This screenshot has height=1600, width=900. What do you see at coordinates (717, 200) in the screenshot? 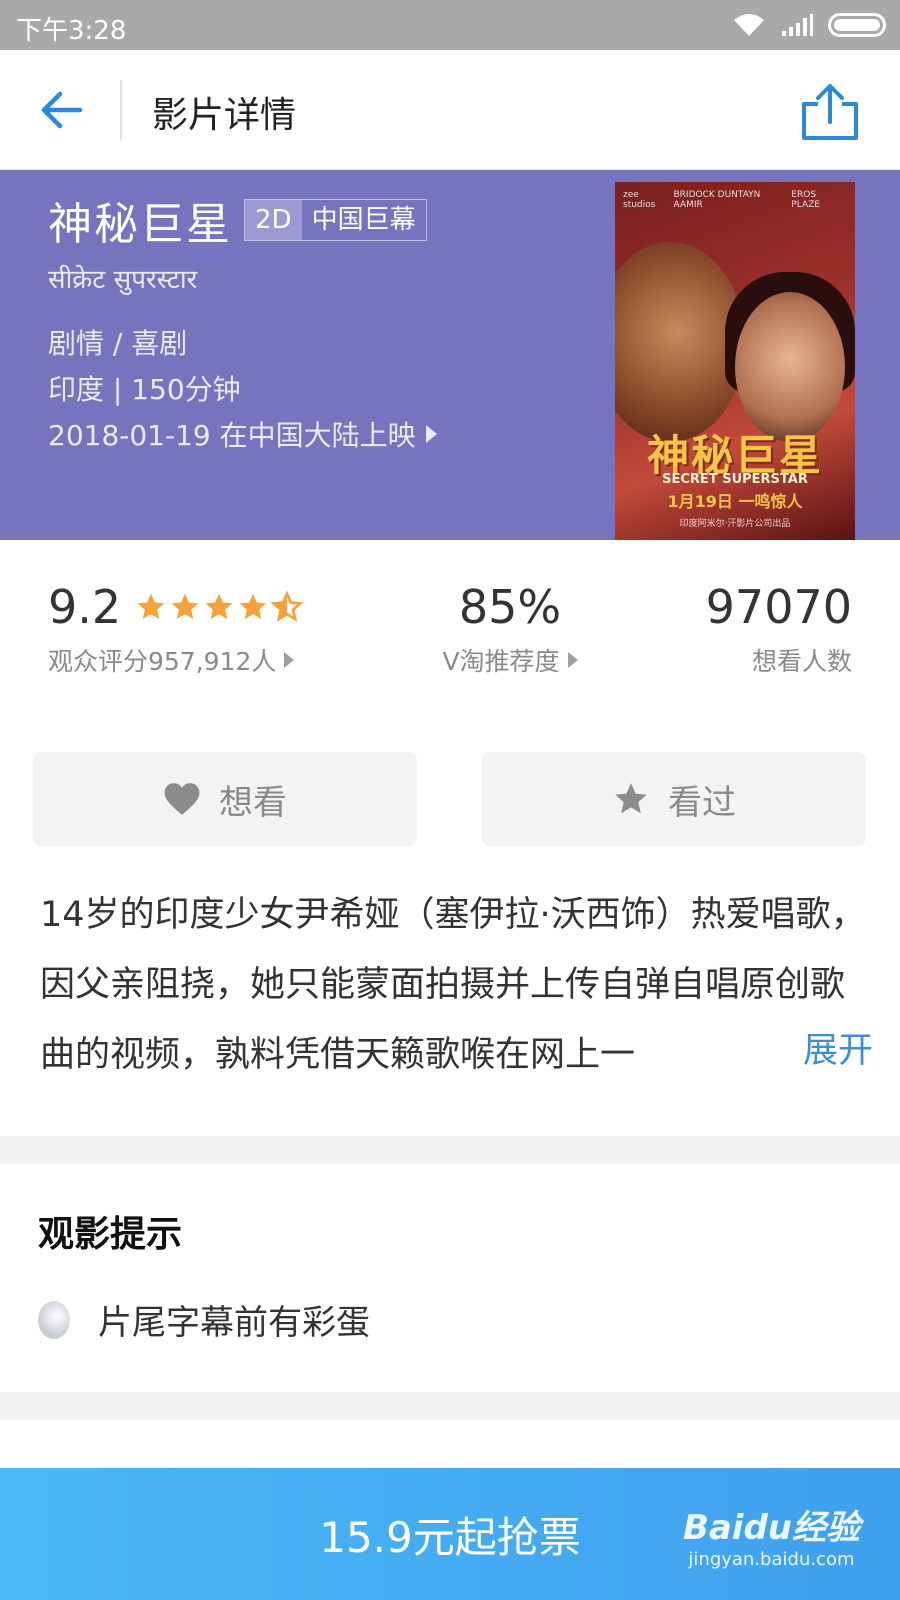
I see `poster-credit-mid: BRIDOCK DUNTAYN AAMIR` at bounding box center [717, 200].